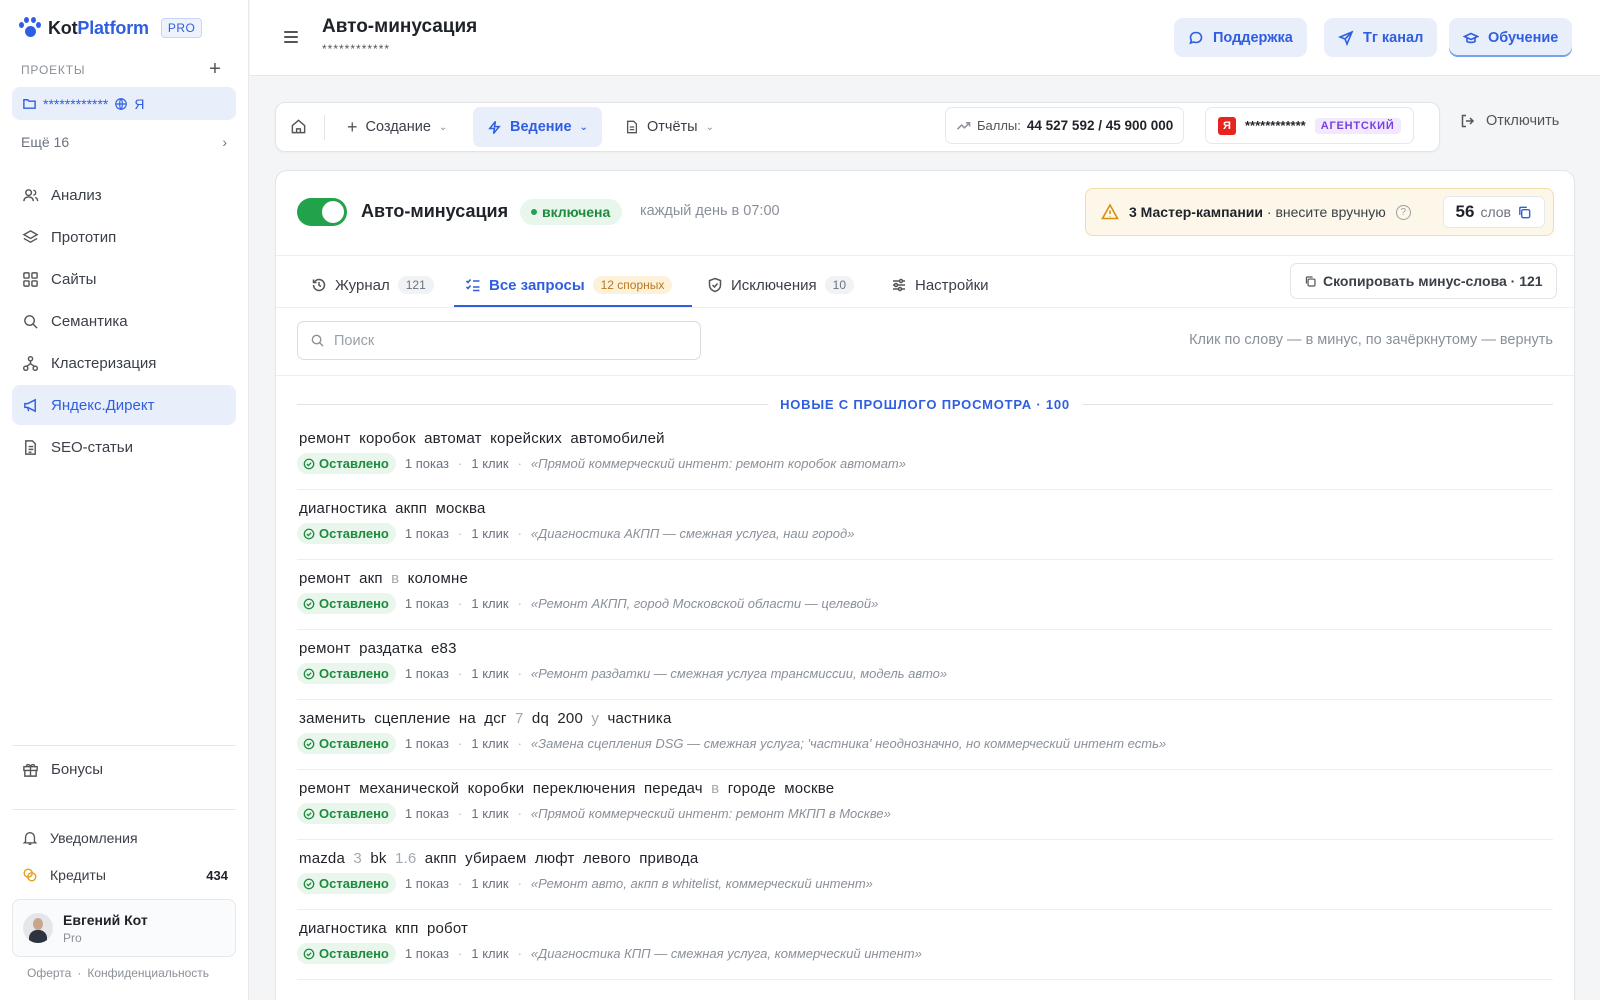  Describe the element at coordinates (291, 38) in the screenshot. I see `menu-icon` at that location.